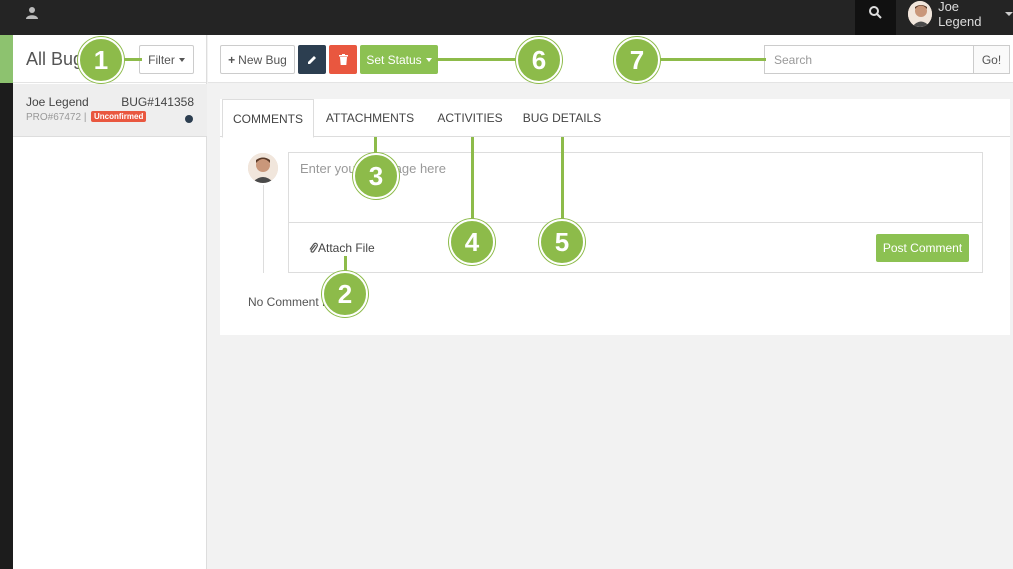 The height and width of the screenshot is (569, 1013). What do you see at coordinates (161, 59) in the screenshot?
I see `filter-label: Filter` at bounding box center [161, 59].